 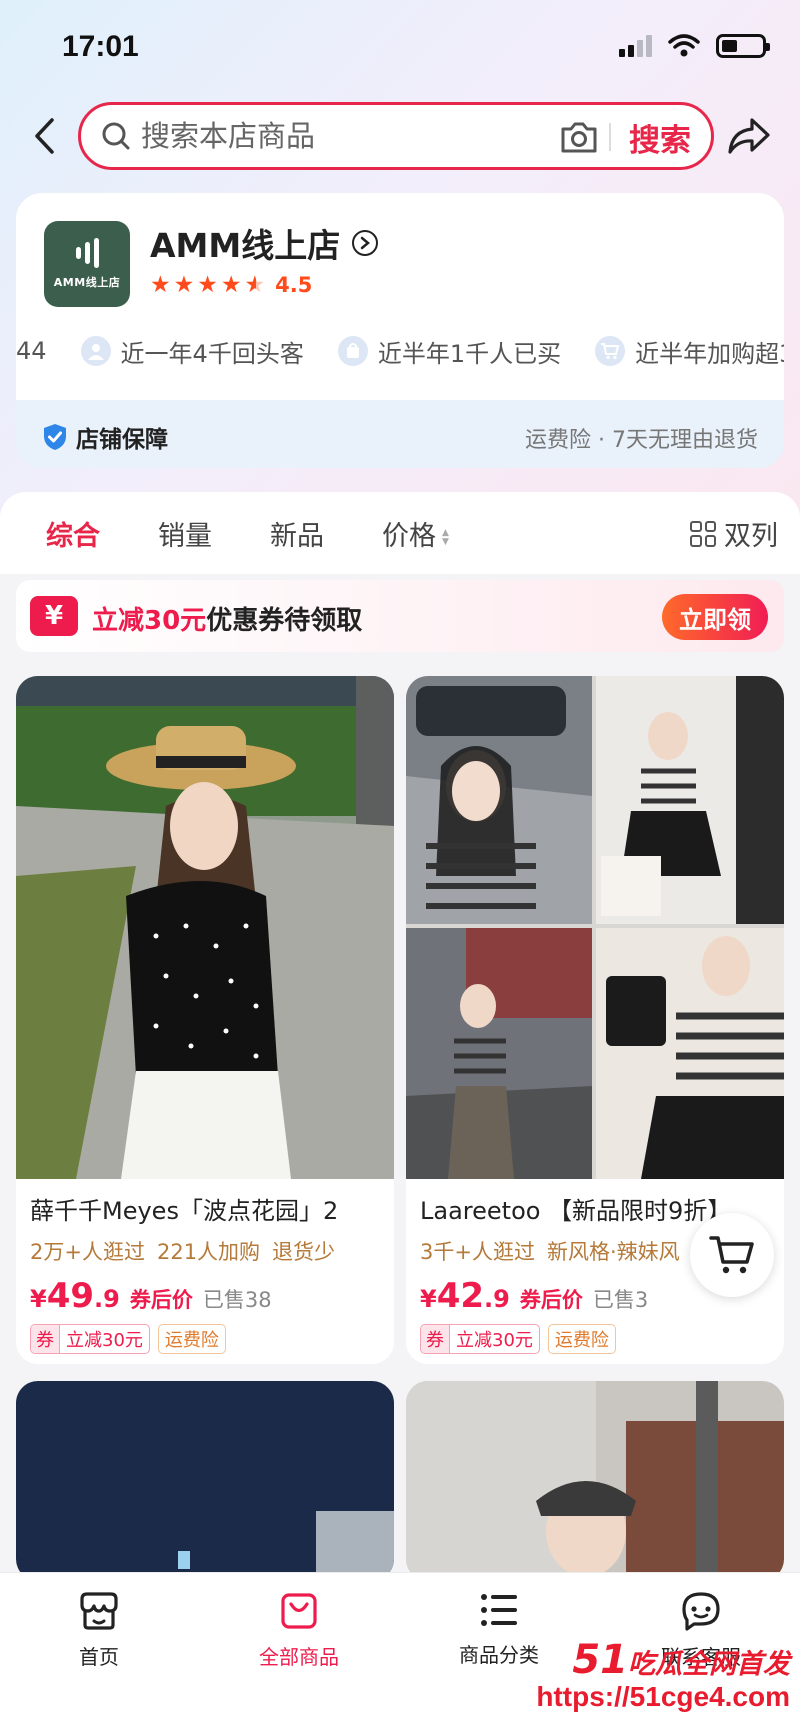 I want to click on watermark: 51吃瓜全网首发 https://51cge4.com, so click(x=663, y=1675).